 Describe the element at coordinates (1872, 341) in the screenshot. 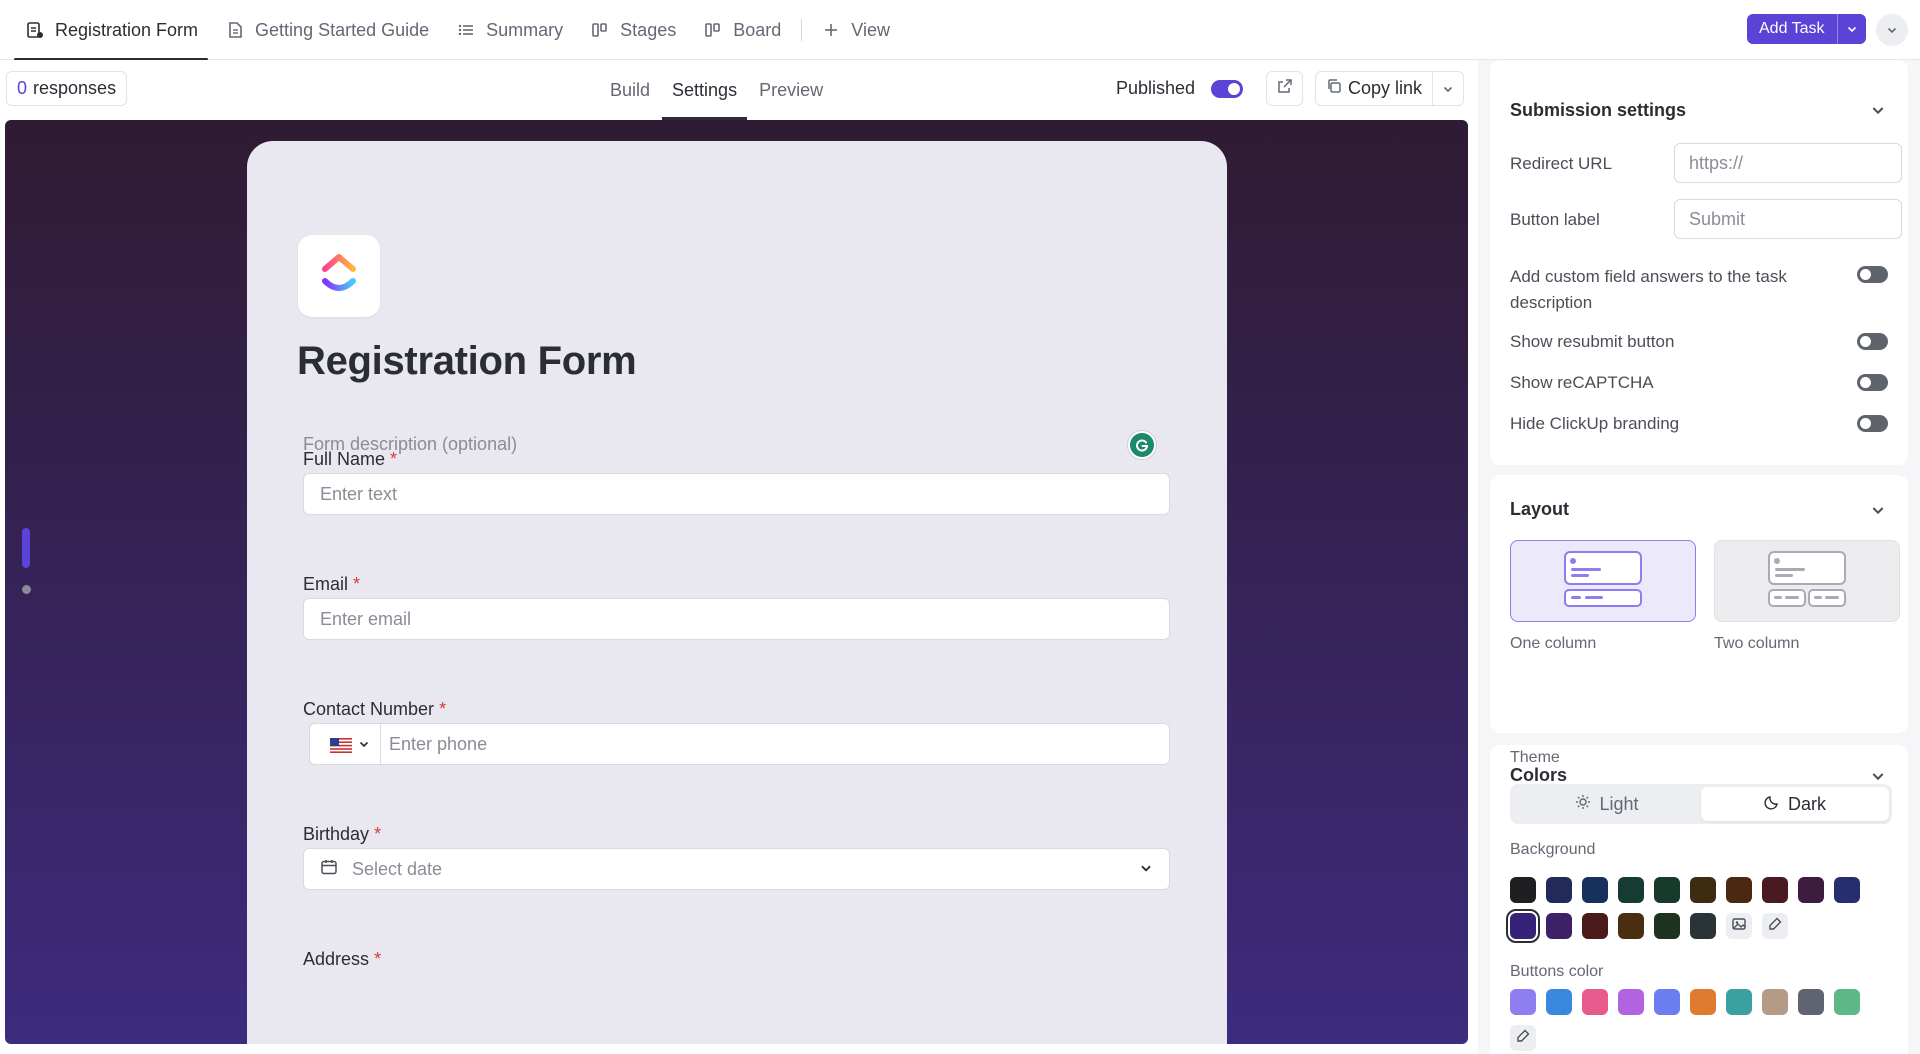

I see `show-resubmit-toggle` at that location.